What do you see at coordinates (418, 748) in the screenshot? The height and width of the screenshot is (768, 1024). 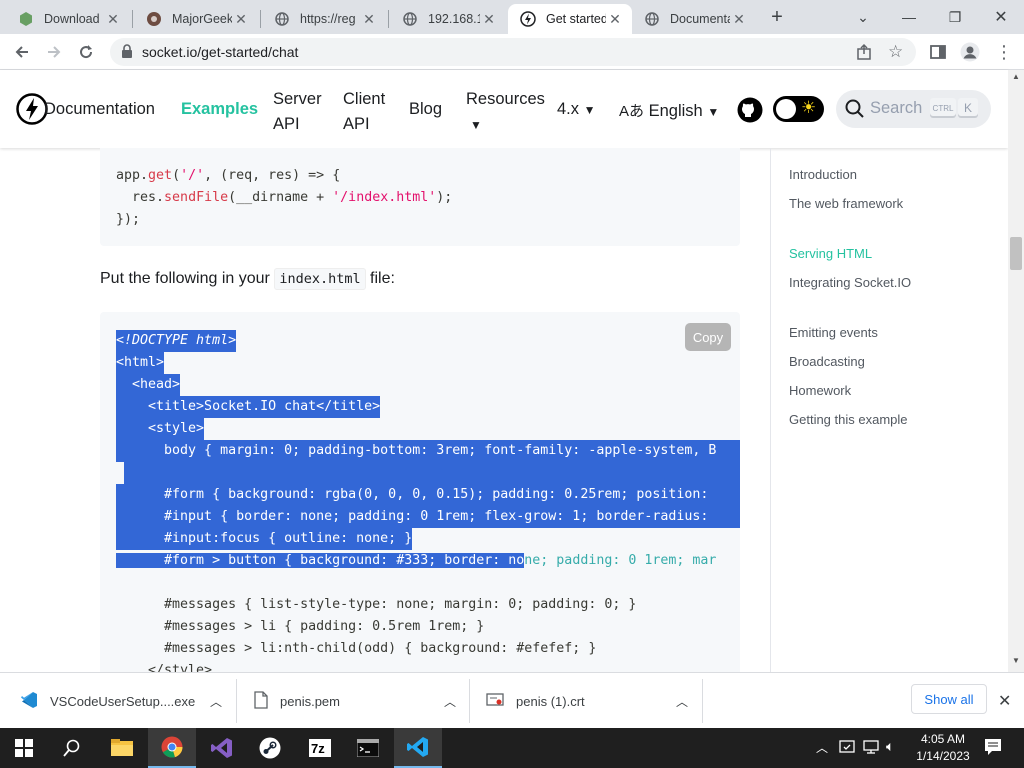 I see `vscode-icon` at bounding box center [418, 748].